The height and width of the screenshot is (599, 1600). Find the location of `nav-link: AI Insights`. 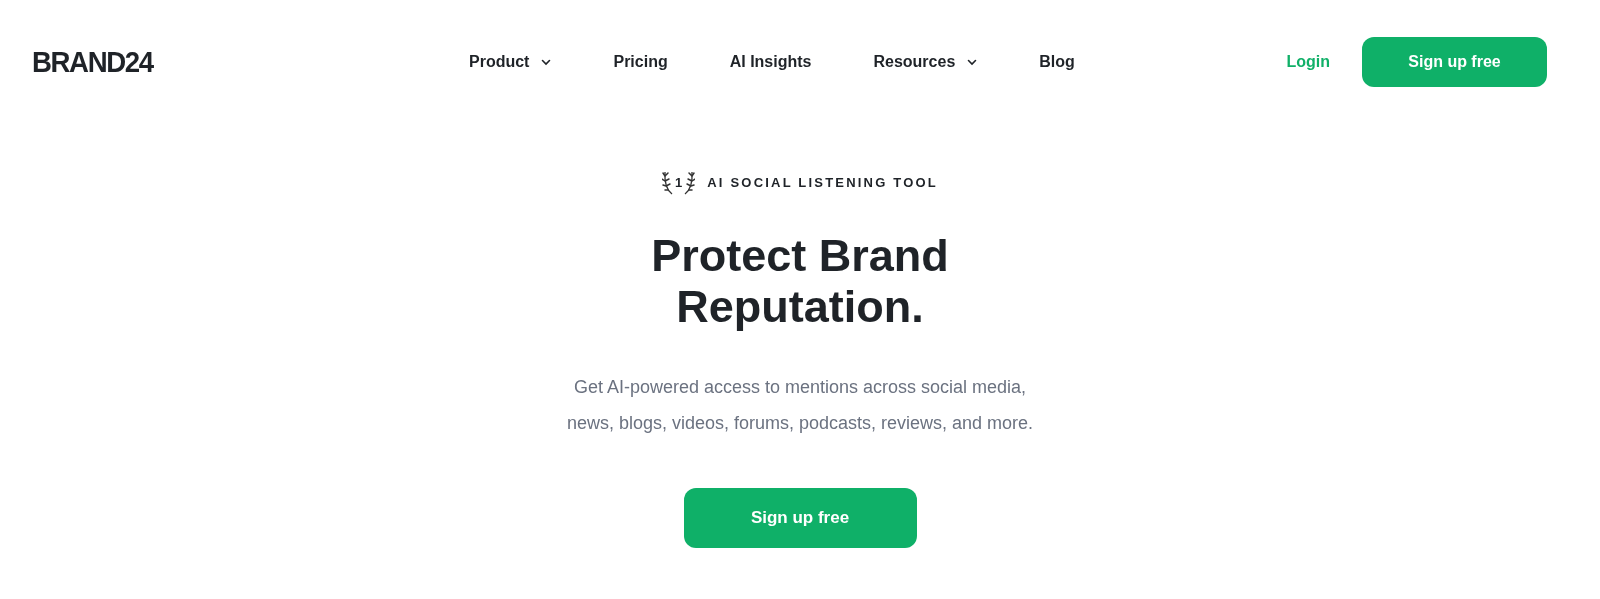

nav-link: AI Insights is located at coordinates (770, 62).